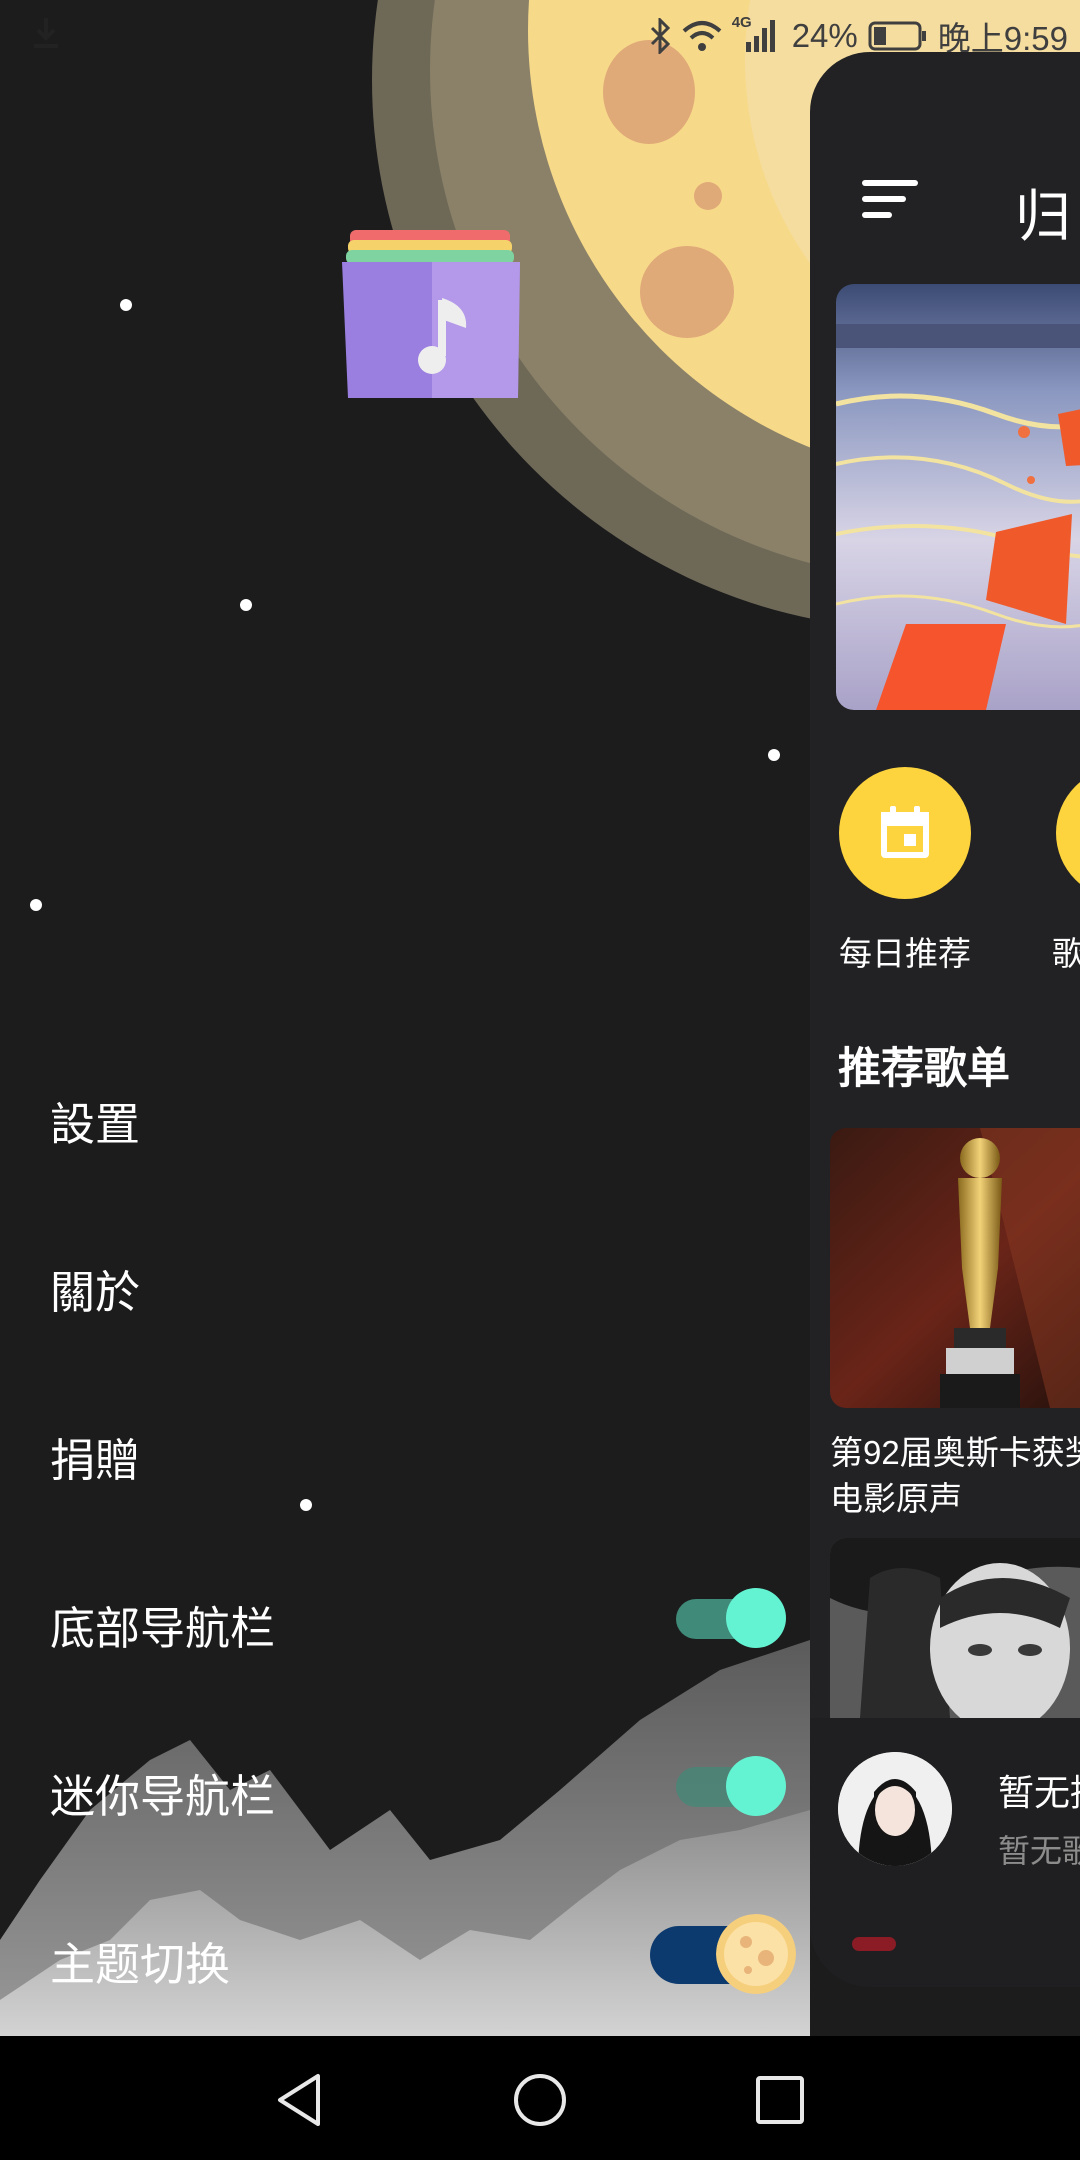 The width and height of the screenshot is (1080, 2160). Describe the element at coordinates (757, 35) in the screenshot. I see `signal-icon: 4G` at that location.